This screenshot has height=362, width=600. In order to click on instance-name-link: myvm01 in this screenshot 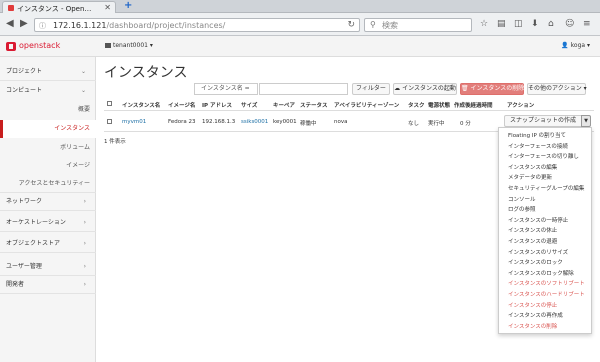, I will do `click(134, 122)`.